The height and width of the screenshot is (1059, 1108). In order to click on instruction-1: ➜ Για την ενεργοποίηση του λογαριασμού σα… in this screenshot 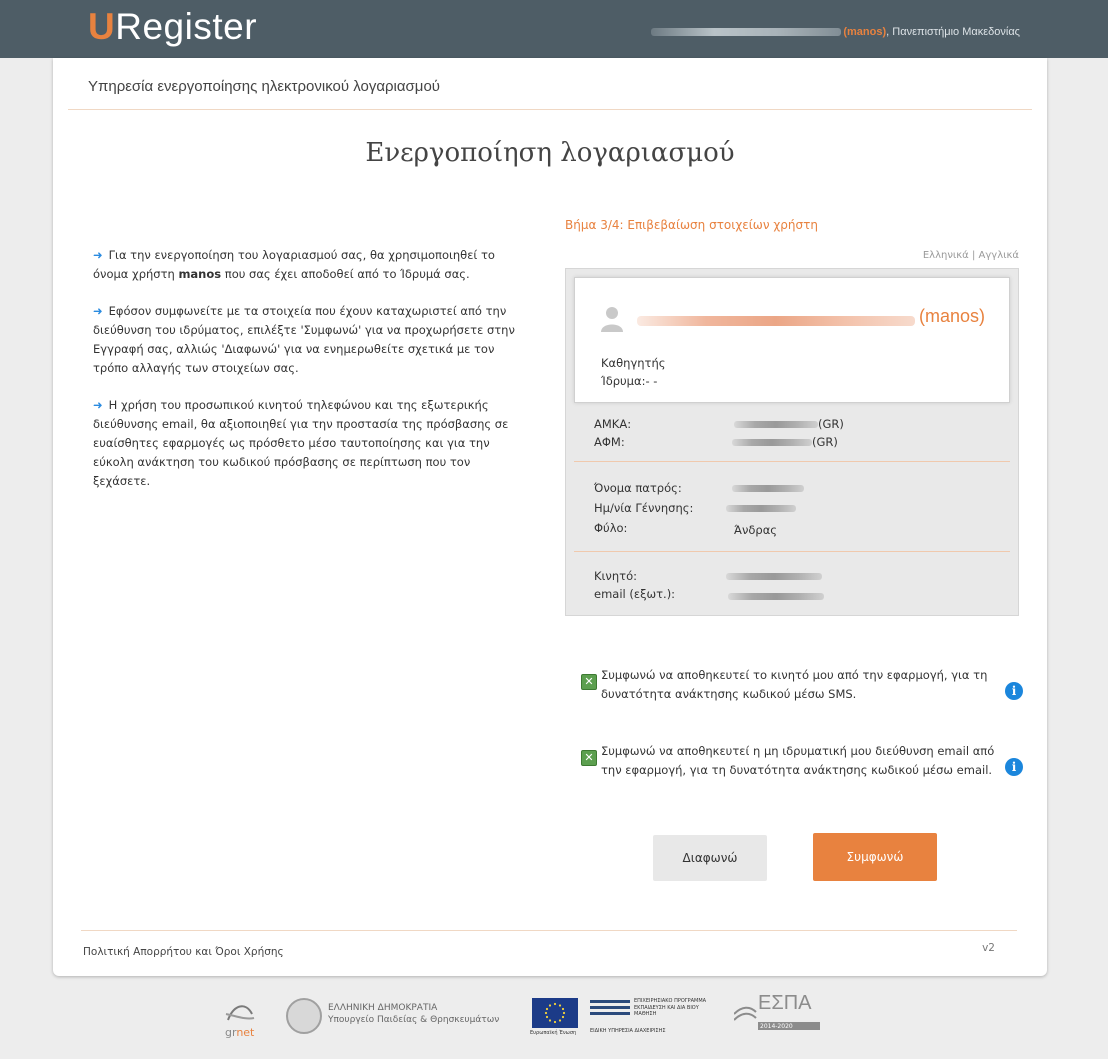, I will do `click(294, 264)`.